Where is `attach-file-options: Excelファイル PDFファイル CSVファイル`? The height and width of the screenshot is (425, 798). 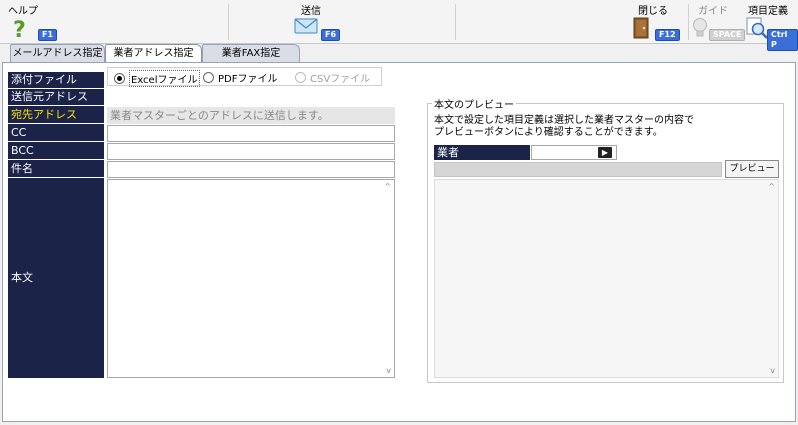
attach-file-options: Excelファイル PDFファイル CSVファイル is located at coordinates (244, 77).